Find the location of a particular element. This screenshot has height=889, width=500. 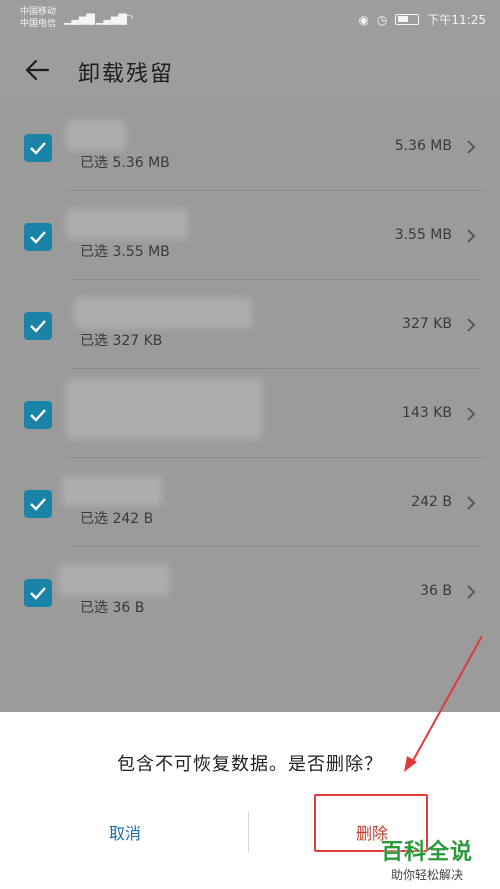

list-item: 143 KB is located at coordinates (250, 413).